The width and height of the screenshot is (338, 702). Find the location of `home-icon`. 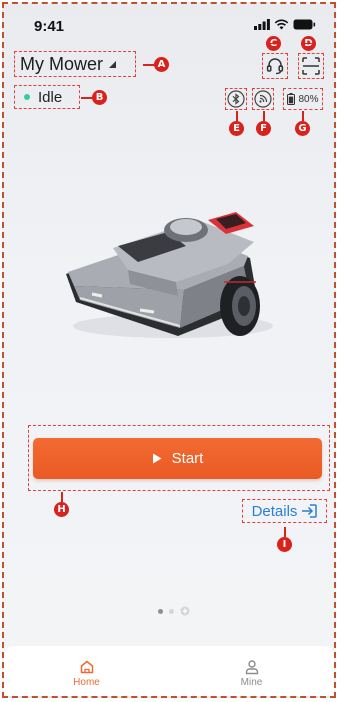

home-icon is located at coordinates (86, 666).